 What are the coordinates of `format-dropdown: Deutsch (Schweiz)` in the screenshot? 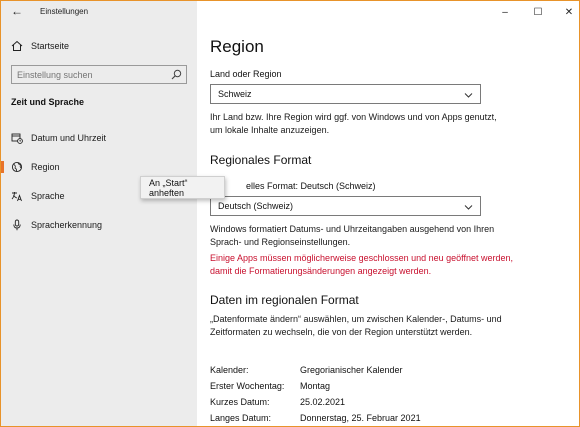 It's located at (345, 206).